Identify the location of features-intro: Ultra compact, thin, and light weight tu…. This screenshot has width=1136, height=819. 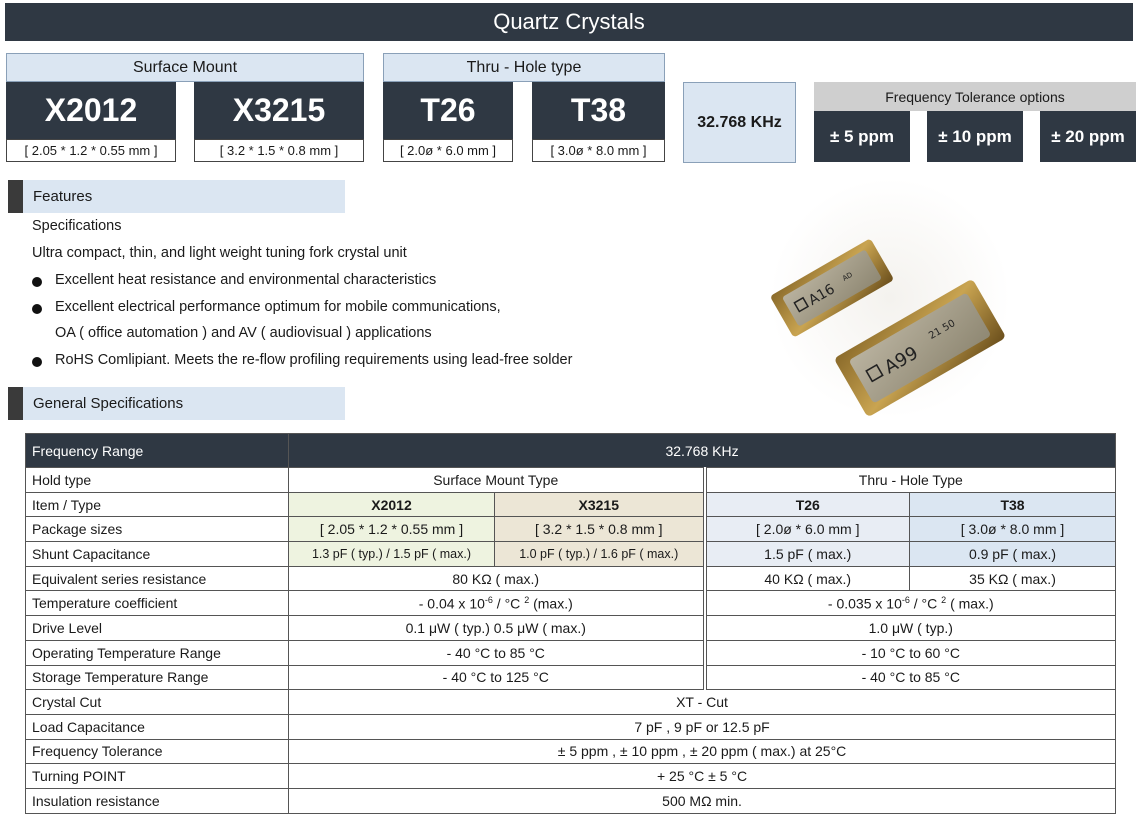
(219, 253).